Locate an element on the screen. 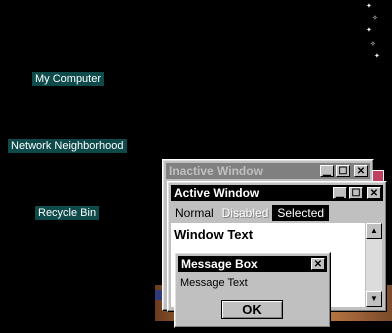 This screenshot has height=333, width=392. window-text: Window Text is located at coordinates (214, 234).